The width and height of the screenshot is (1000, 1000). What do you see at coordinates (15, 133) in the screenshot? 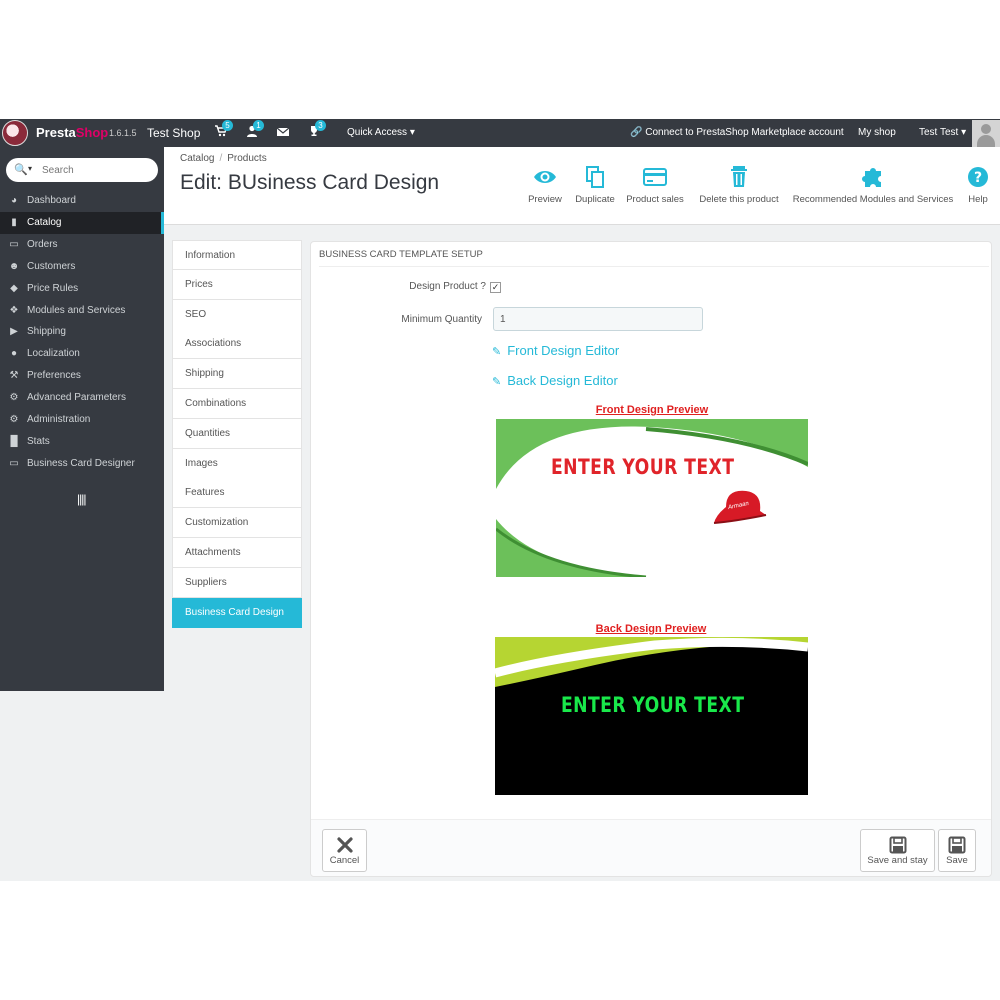
I see `prestashop-logo-icon` at bounding box center [15, 133].